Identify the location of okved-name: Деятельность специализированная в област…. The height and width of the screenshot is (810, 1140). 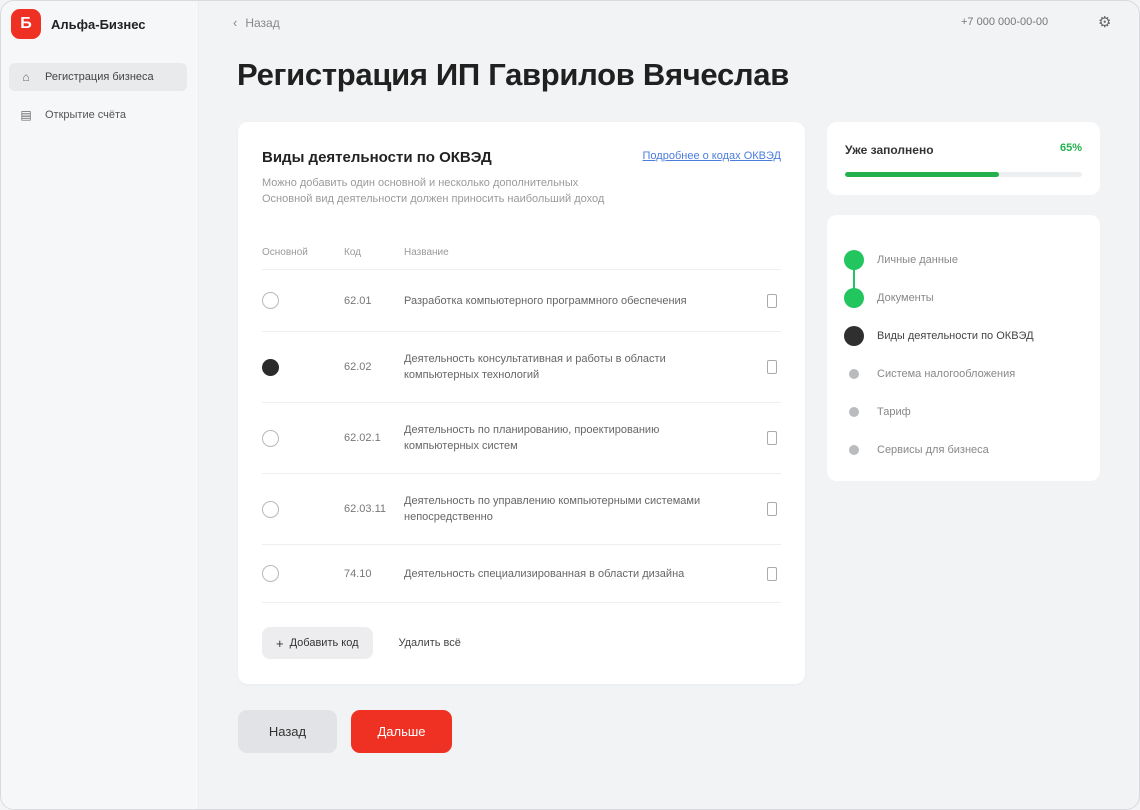
(544, 573).